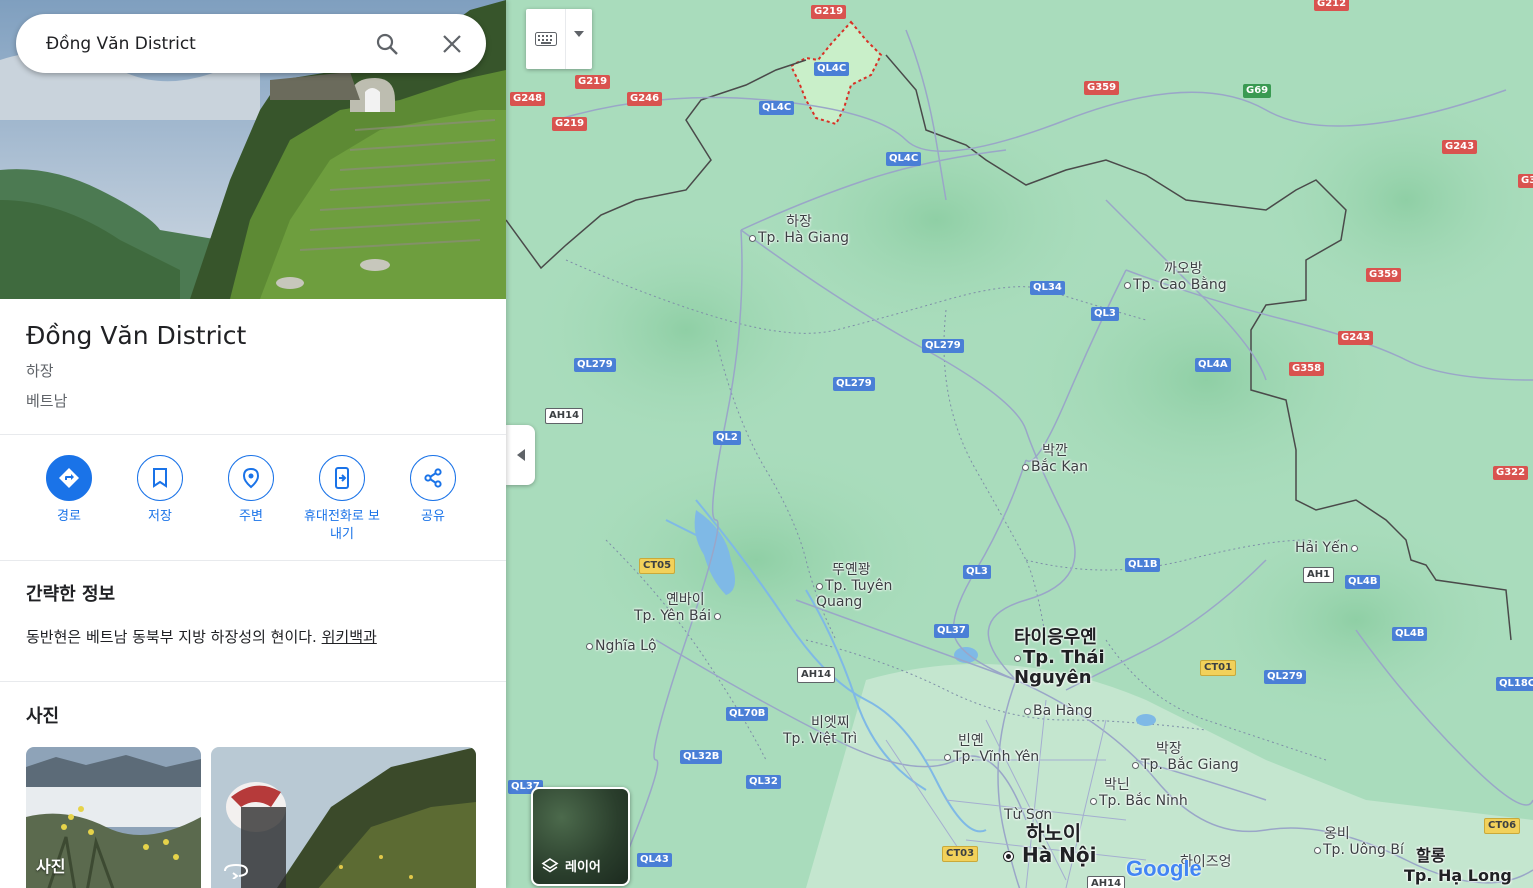 The width and height of the screenshot is (1533, 888). What do you see at coordinates (546, 39) in the screenshot?
I see `keyboard-icon` at bounding box center [546, 39].